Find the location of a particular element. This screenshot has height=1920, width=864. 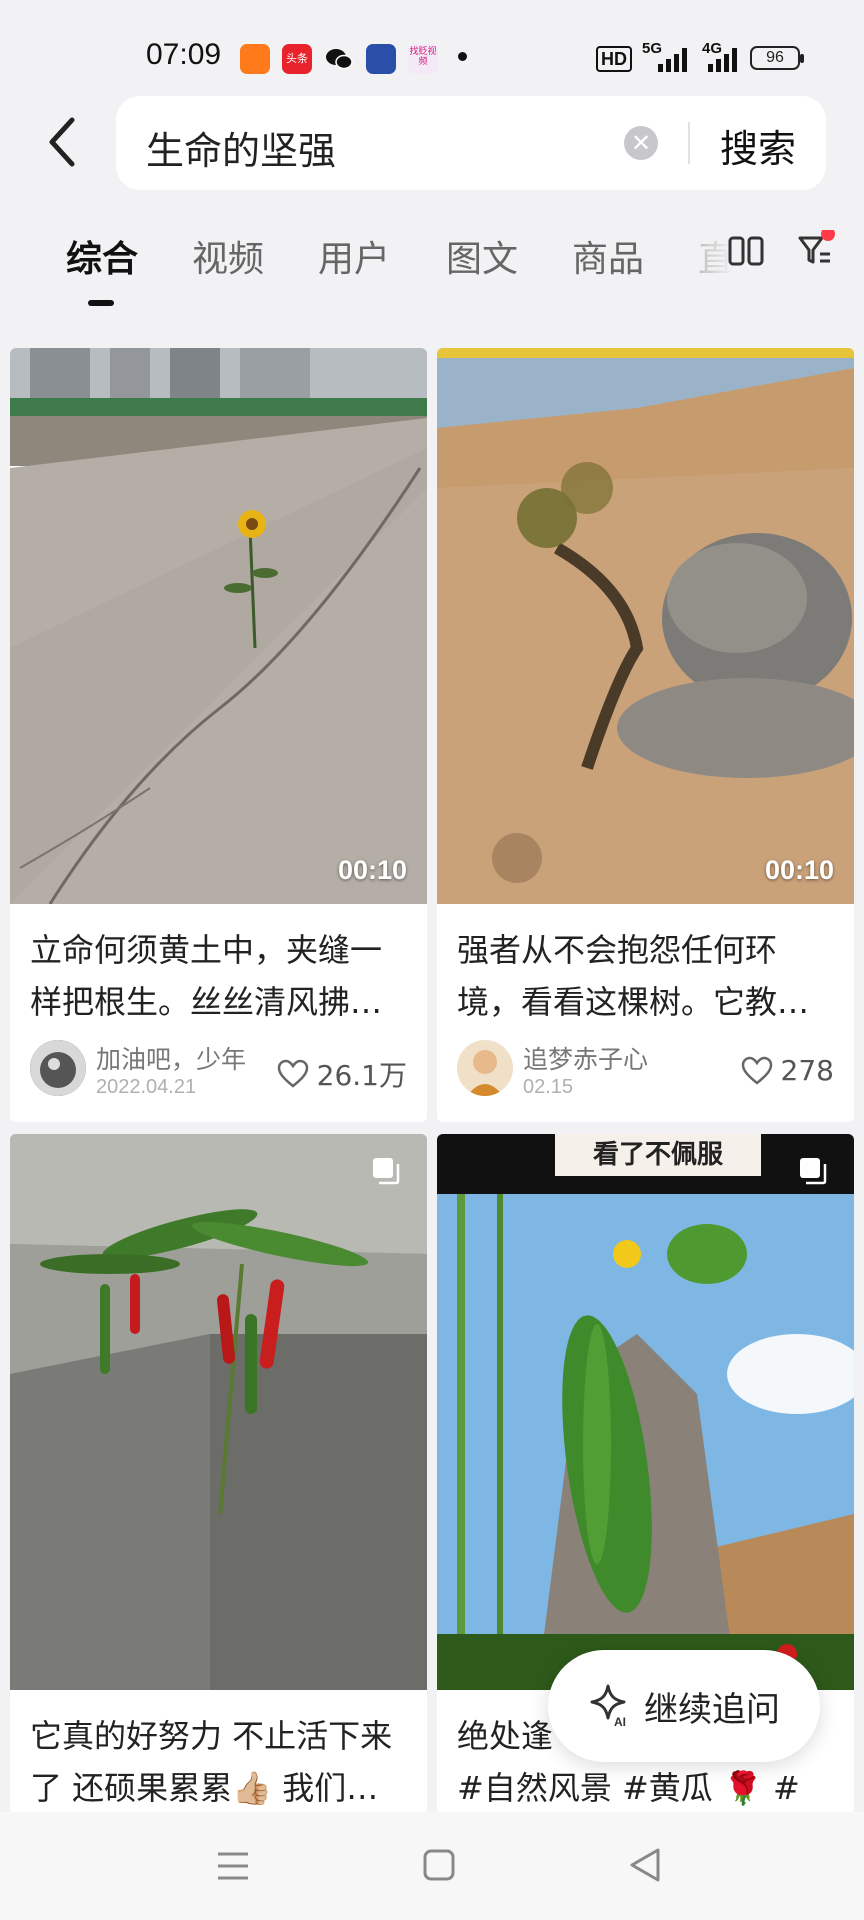

search-divider is located at coordinates (689, 143).